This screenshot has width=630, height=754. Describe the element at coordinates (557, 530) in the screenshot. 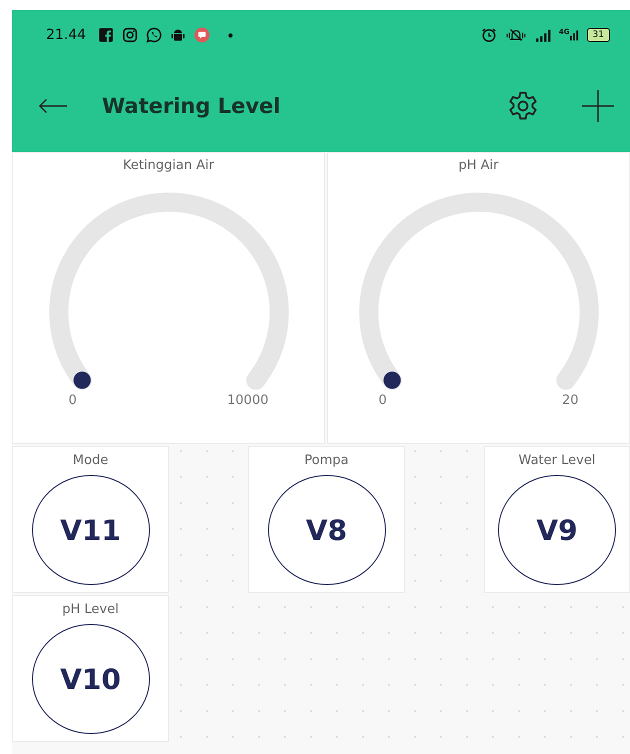

I see `pin-display: V9` at that location.